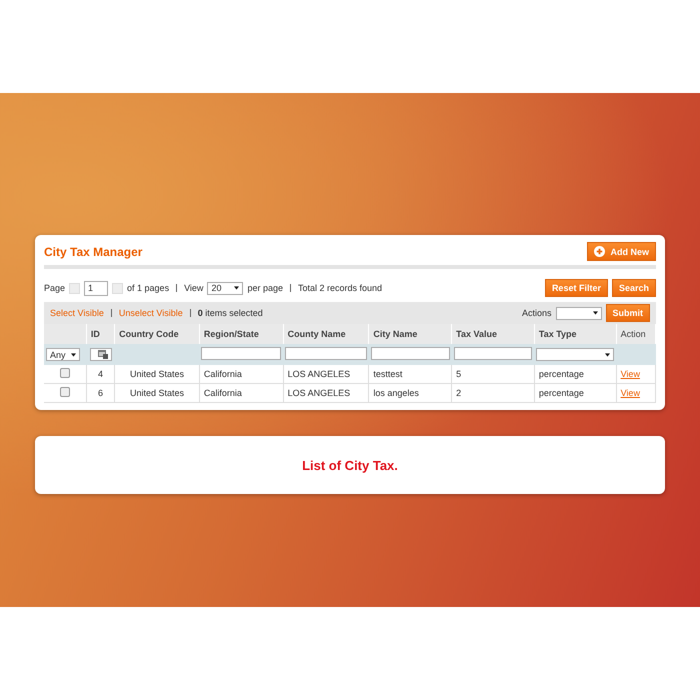 Image resolution: width=700 pixels, height=700 pixels. Describe the element at coordinates (225, 288) in the screenshot. I see `page-size-select: 20` at that location.